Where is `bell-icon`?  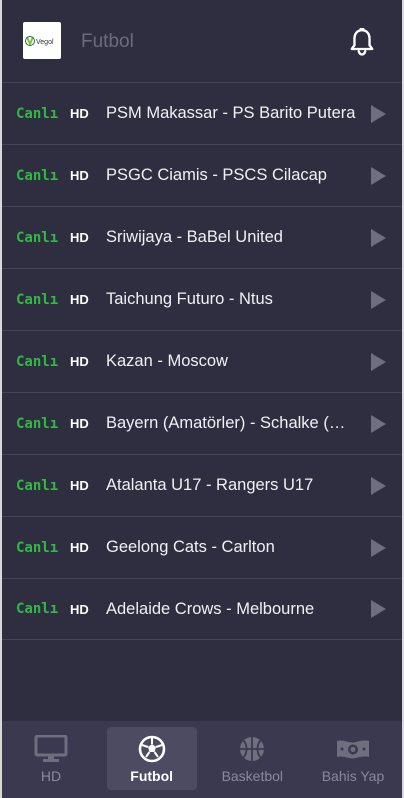 bell-icon is located at coordinates (362, 42).